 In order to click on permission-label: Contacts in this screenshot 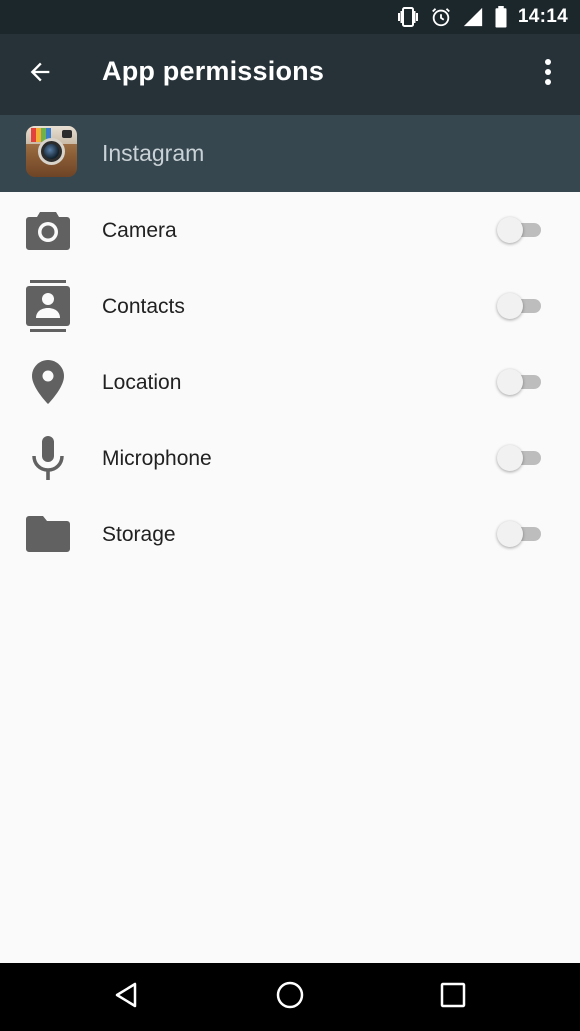, I will do `click(143, 306)`.